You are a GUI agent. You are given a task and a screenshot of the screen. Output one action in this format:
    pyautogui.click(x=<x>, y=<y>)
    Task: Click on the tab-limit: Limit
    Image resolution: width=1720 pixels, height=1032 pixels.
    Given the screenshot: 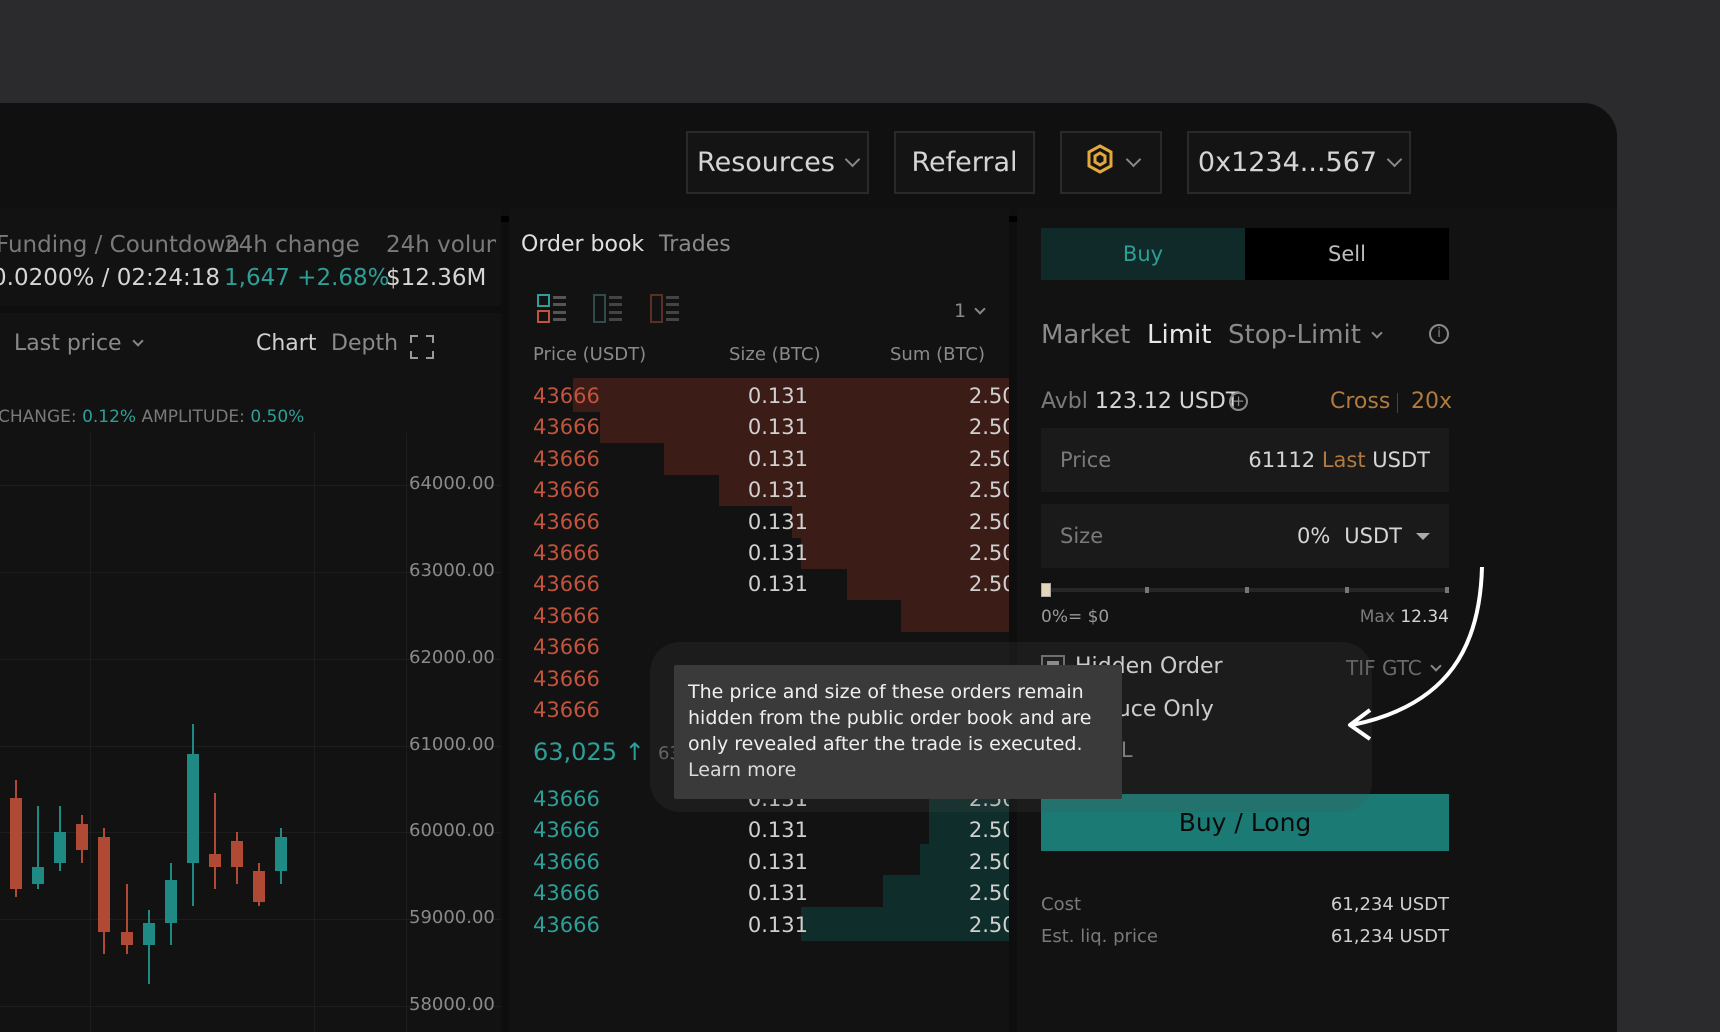 What is the action you would take?
    pyautogui.click(x=1179, y=335)
    